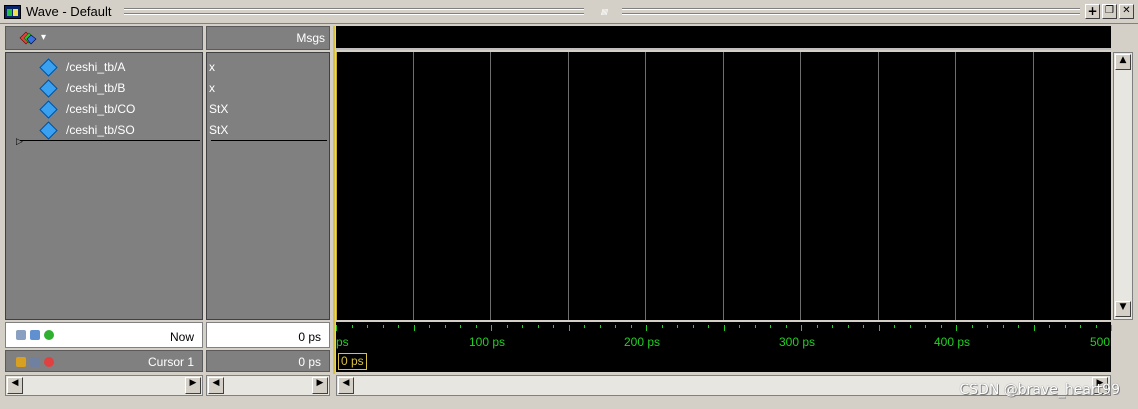 The height and width of the screenshot is (409, 1138). What do you see at coordinates (35, 362) in the screenshot?
I see `edit-cursor-icon` at bounding box center [35, 362].